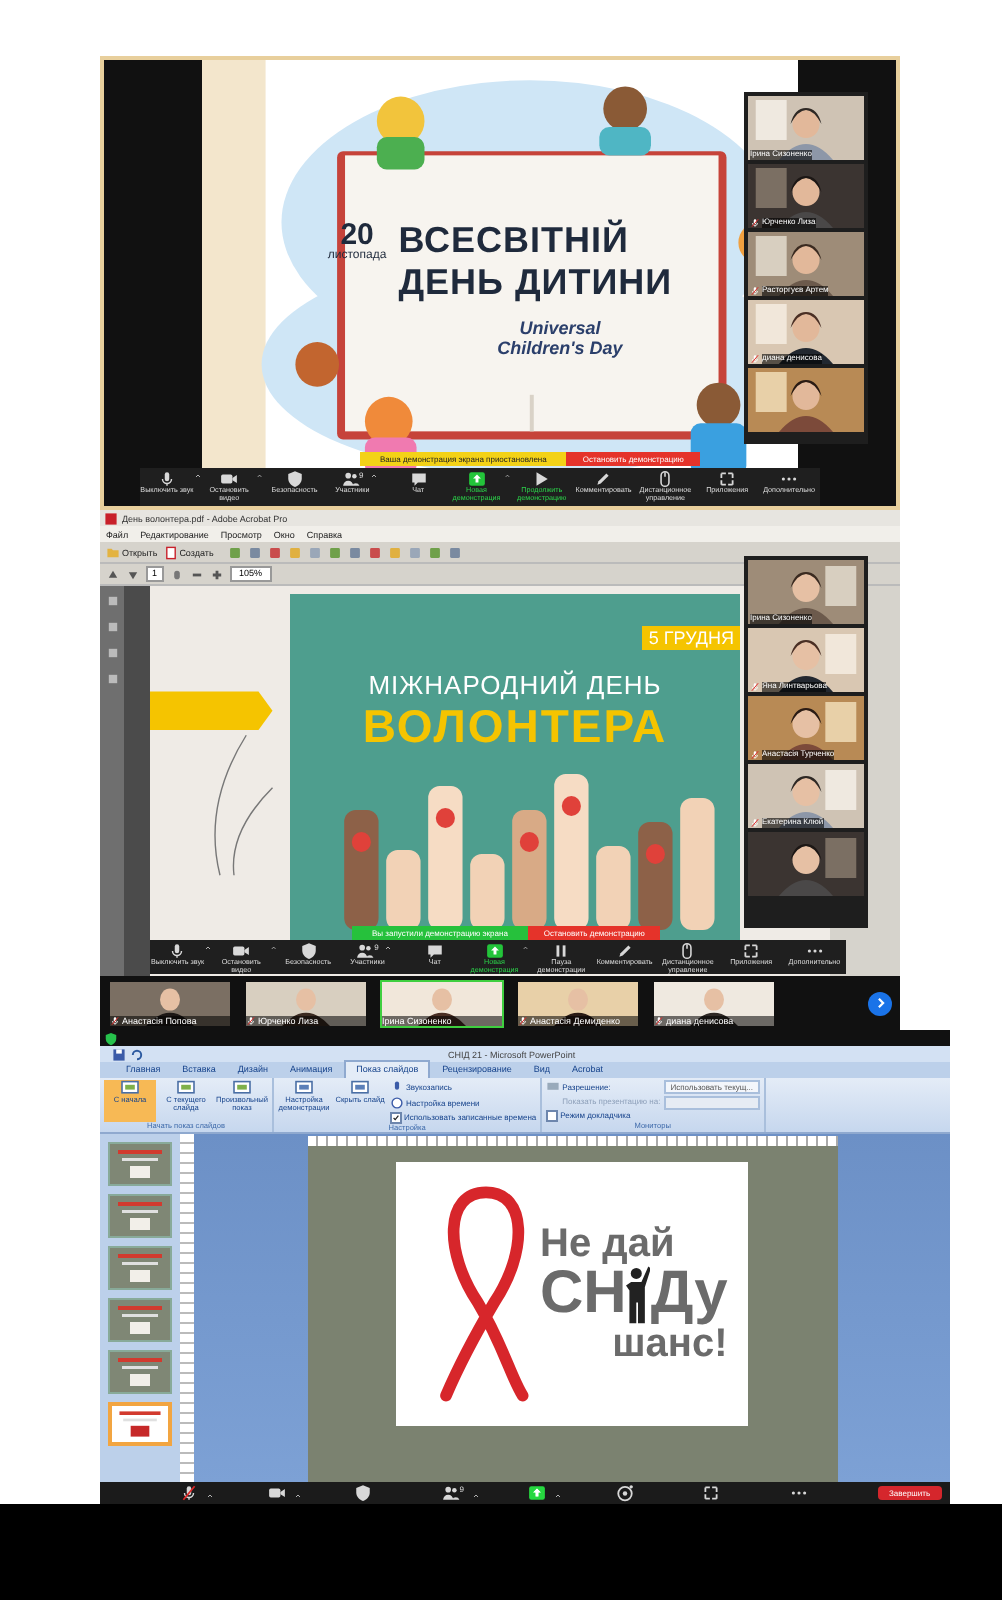 This screenshot has width=1002, height=1600. I want to click on arrow-down-icon, so click(133, 574).